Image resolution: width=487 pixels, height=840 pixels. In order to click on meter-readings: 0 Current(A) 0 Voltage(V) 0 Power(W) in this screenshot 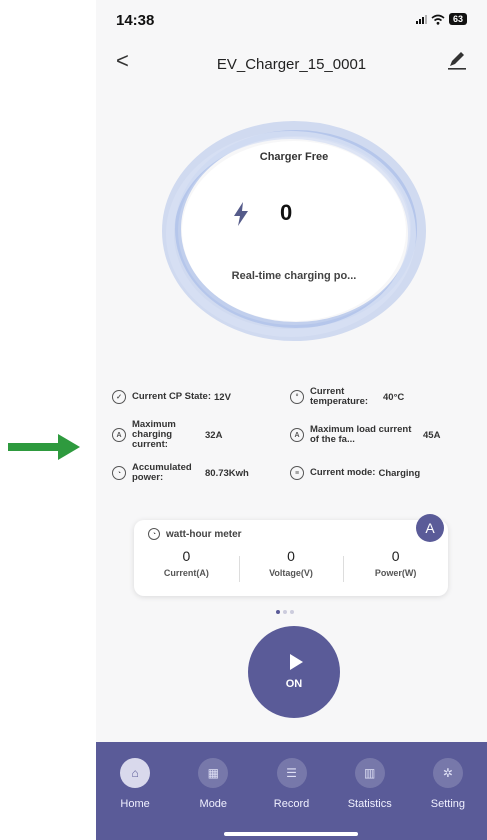, I will do `click(291, 565)`.